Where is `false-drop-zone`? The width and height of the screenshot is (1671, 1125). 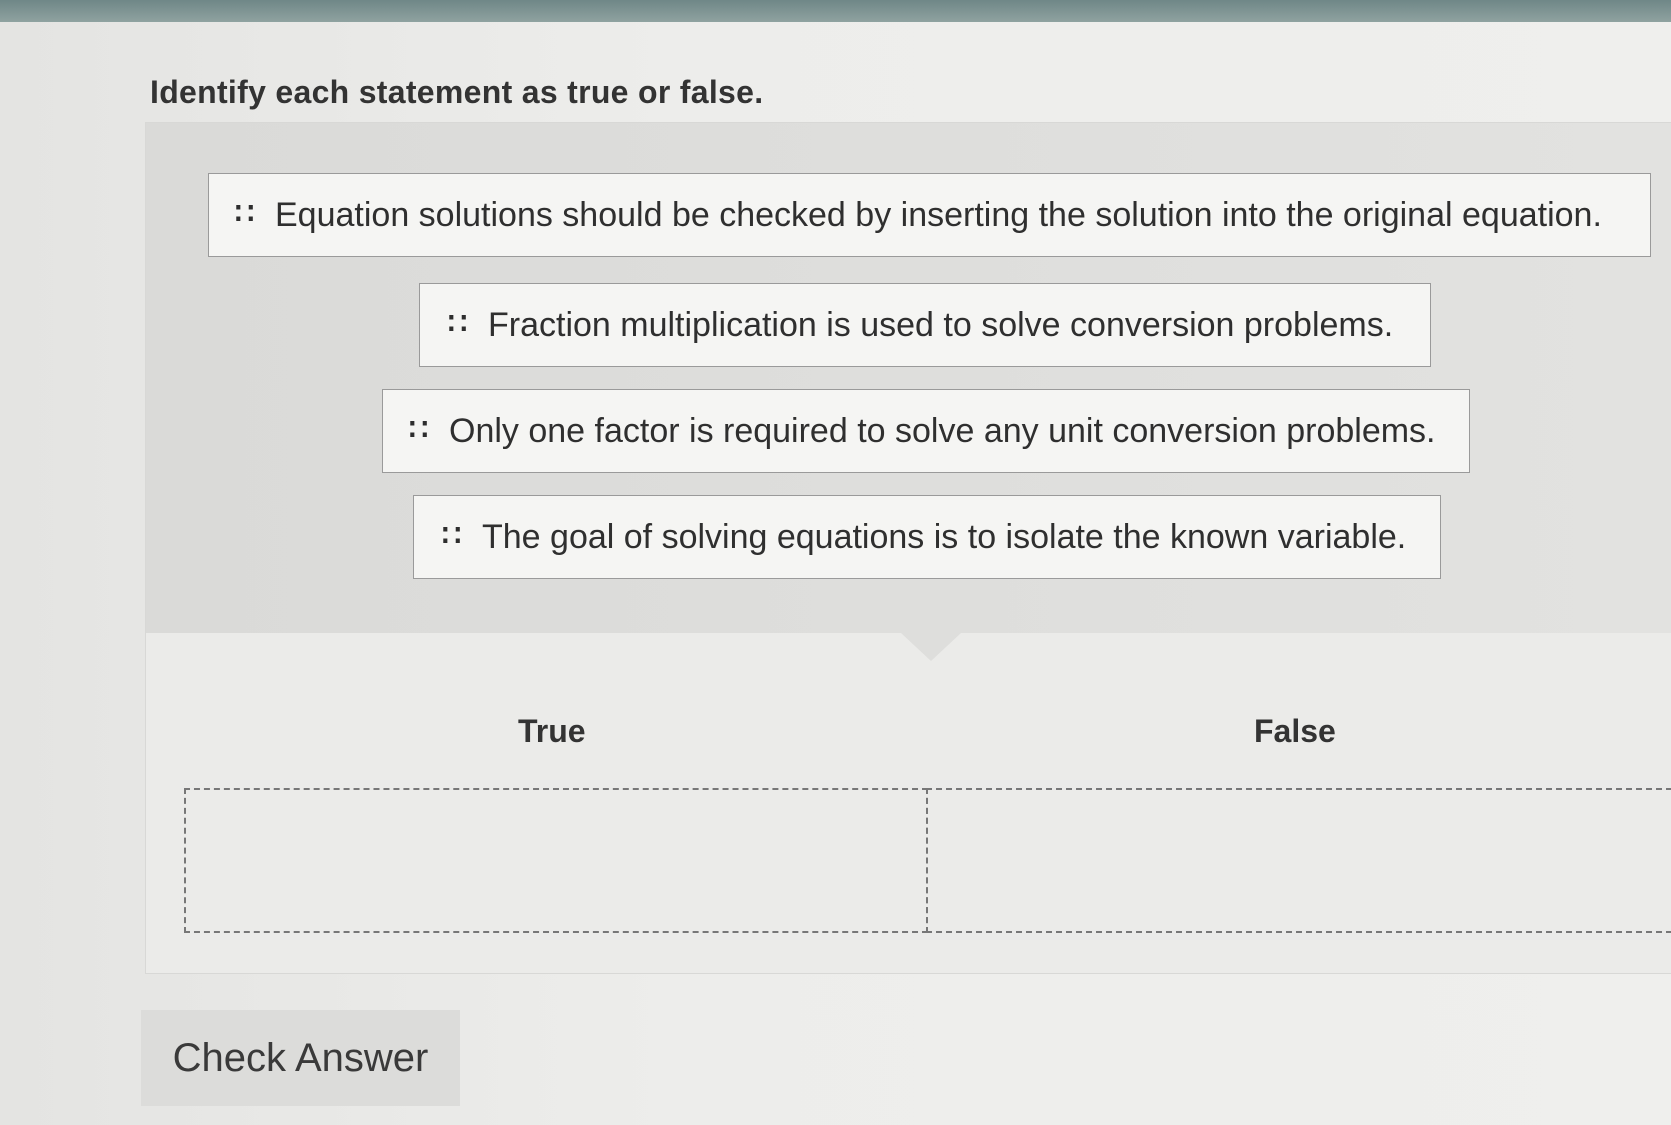 false-drop-zone is located at coordinates (1298, 860).